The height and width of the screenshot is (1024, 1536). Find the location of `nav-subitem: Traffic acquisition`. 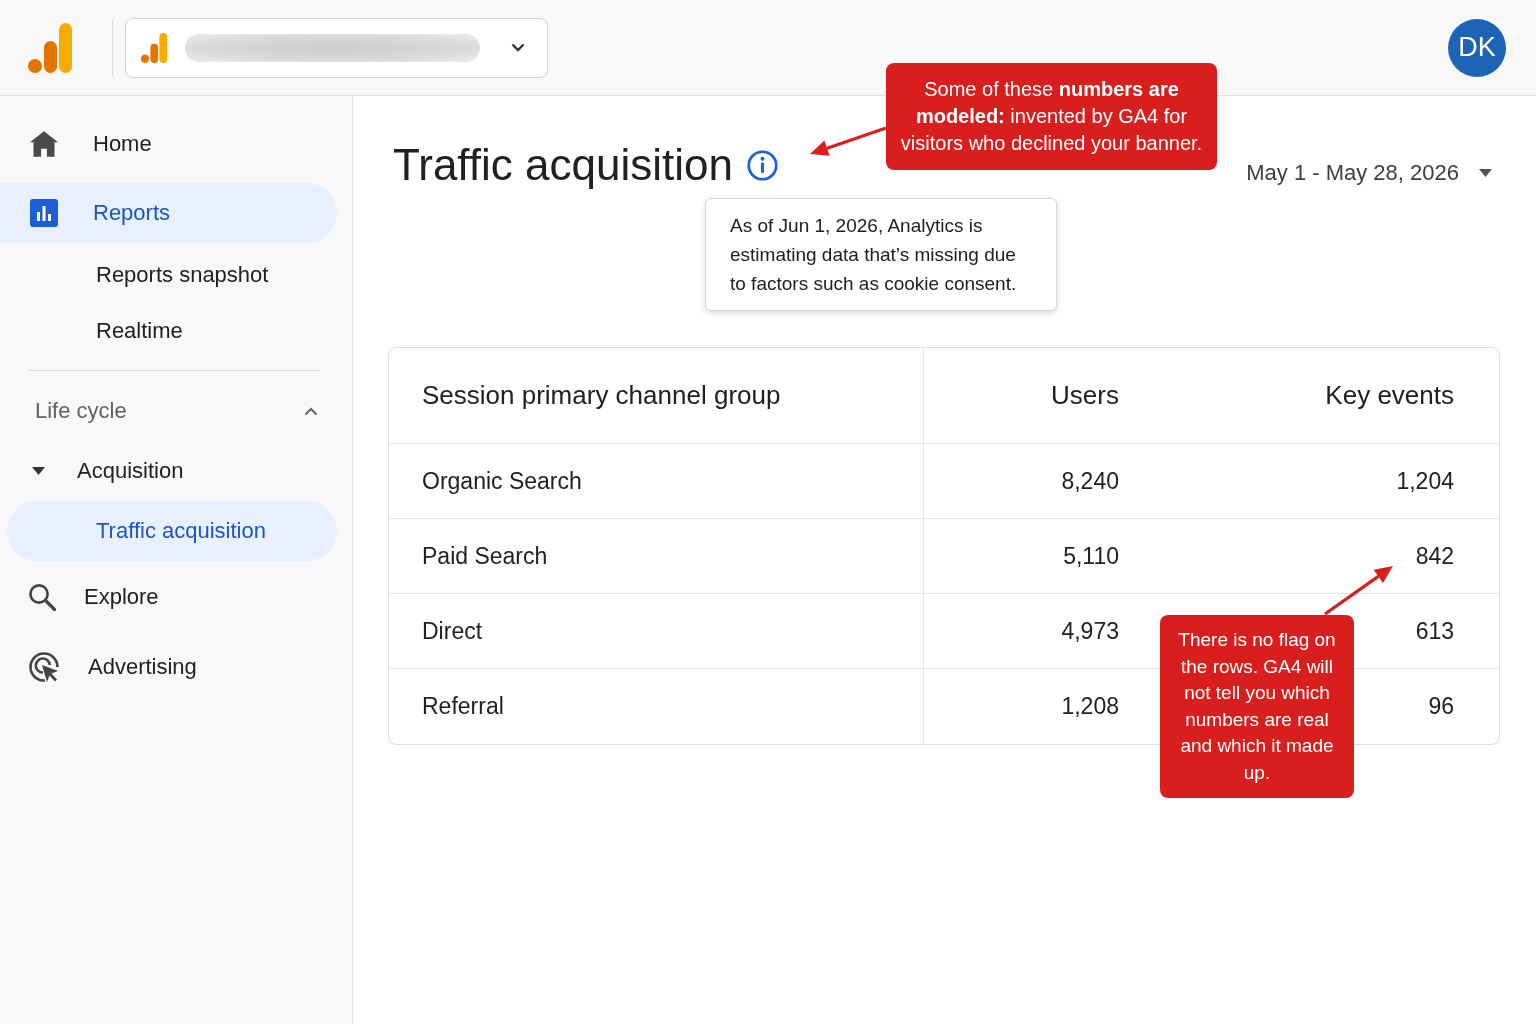

nav-subitem: Traffic acquisition is located at coordinates (172, 531).